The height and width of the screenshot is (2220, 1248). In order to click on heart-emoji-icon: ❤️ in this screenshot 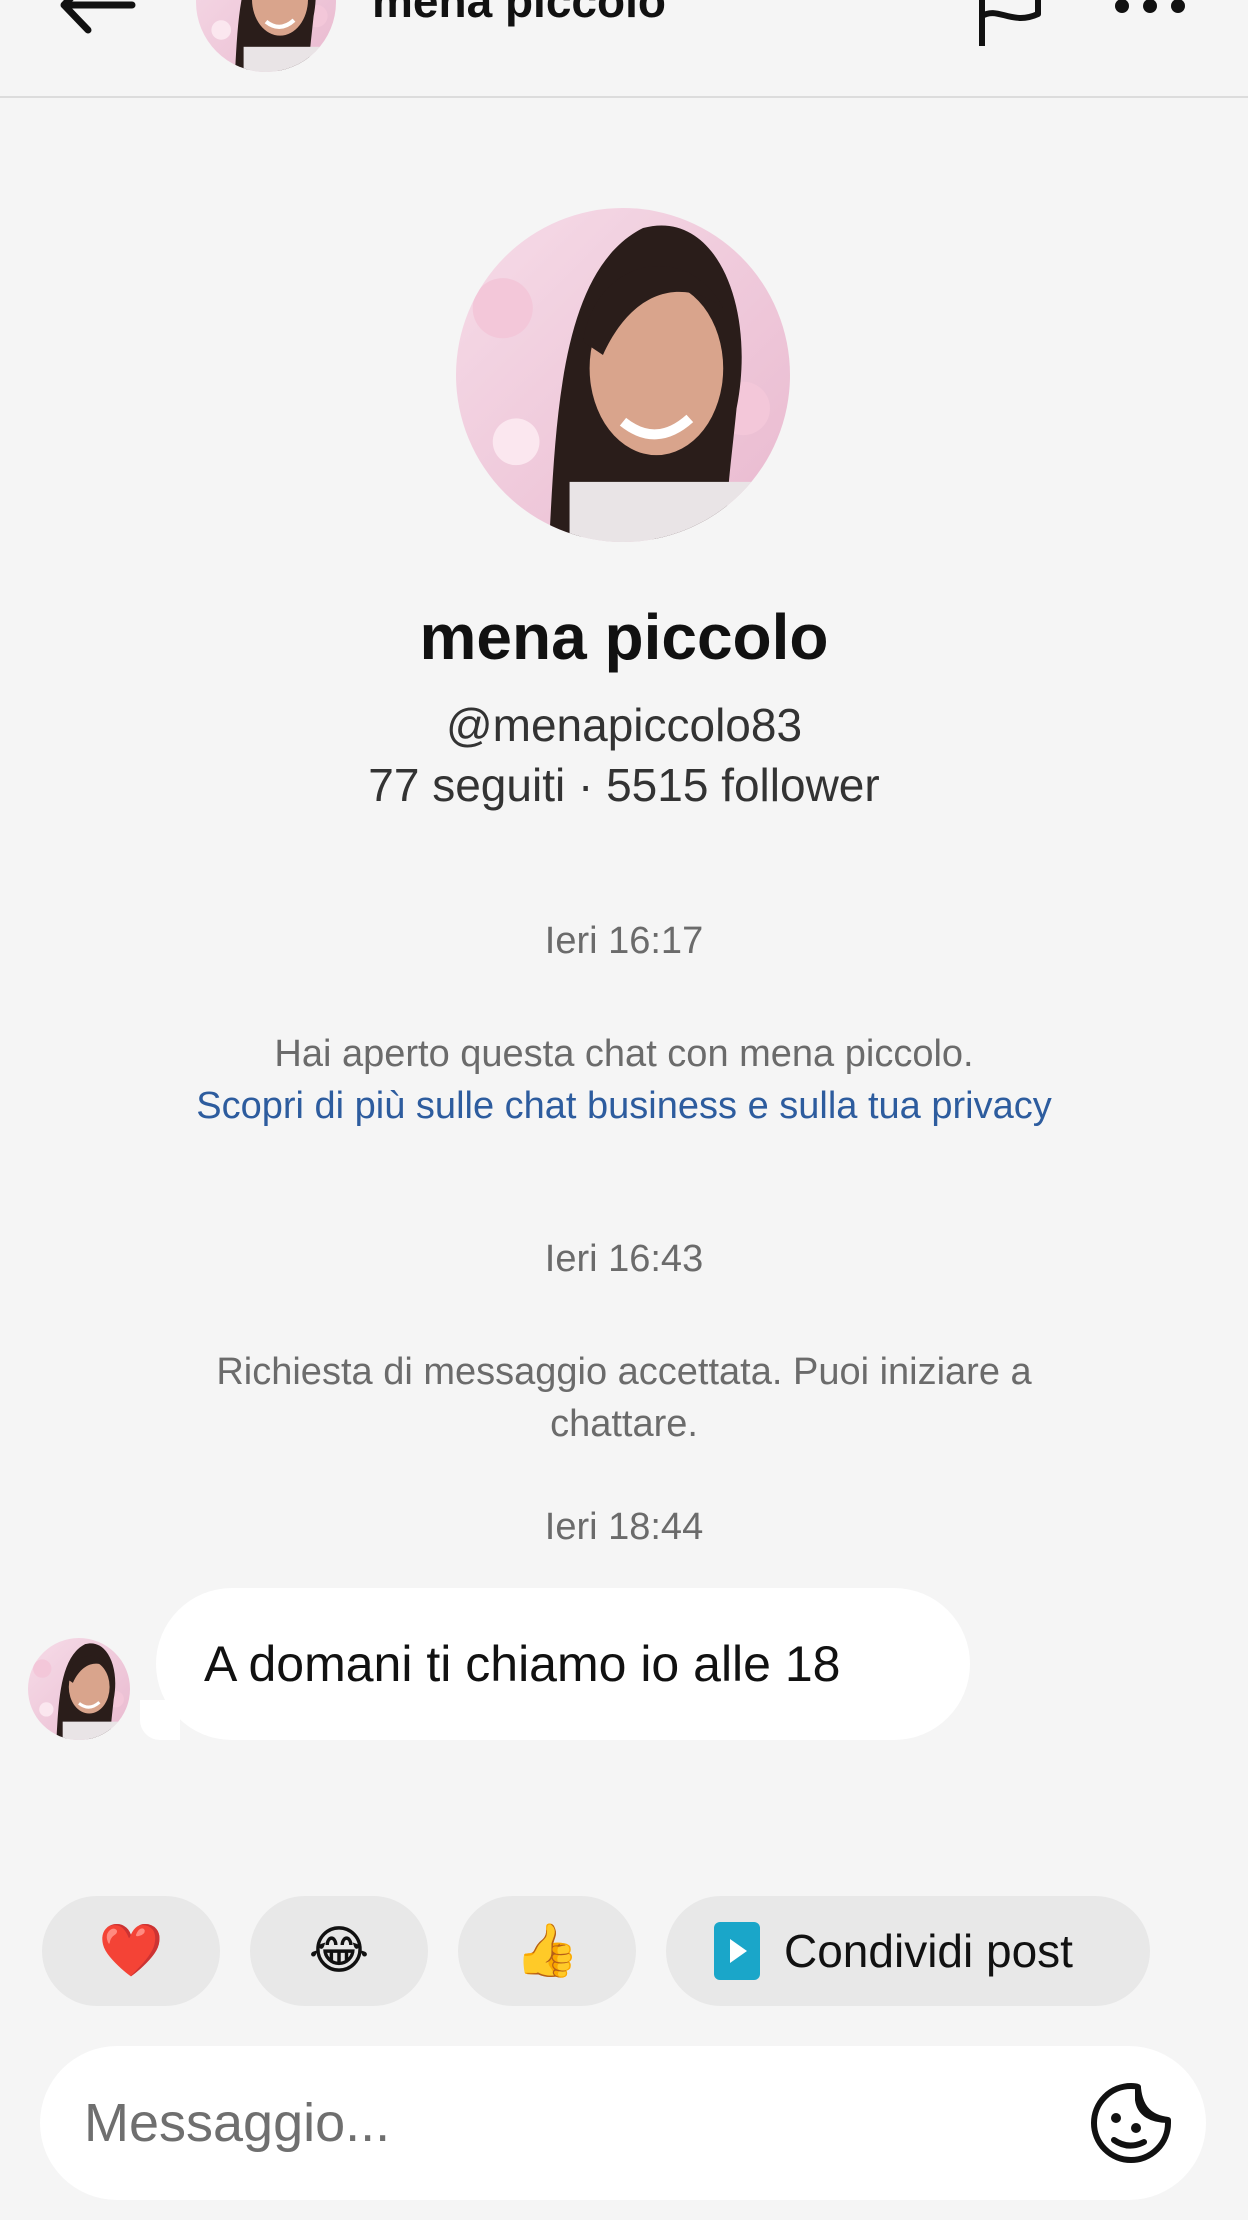, I will do `click(131, 1951)`.